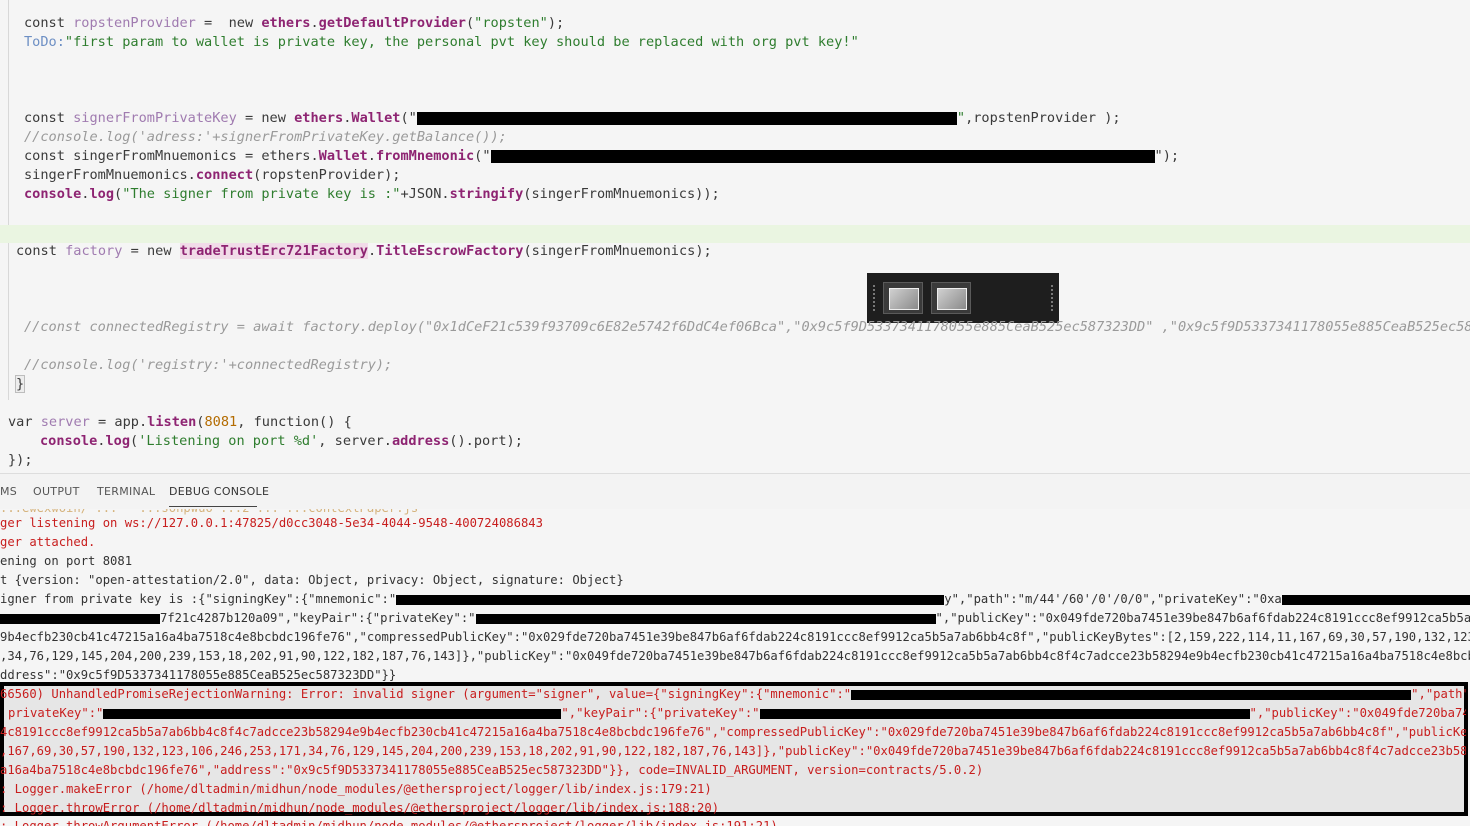 The width and height of the screenshot is (1470, 826). Describe the element at coordinates (1357, 713) in the screenshot. I see `error-text: ","publicKey":"0x049fde720ba7451e39be` at that location.